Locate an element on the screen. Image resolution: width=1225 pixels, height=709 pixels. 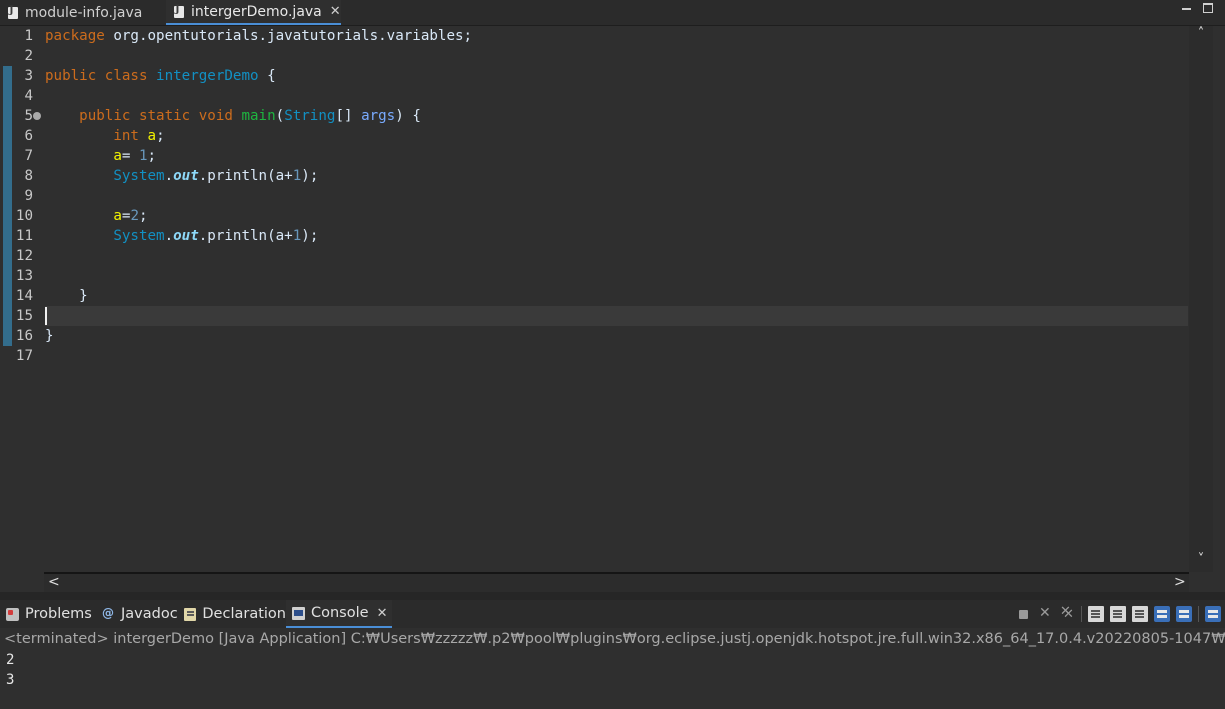
console-toolbar is located at coordinates (1120, 614).